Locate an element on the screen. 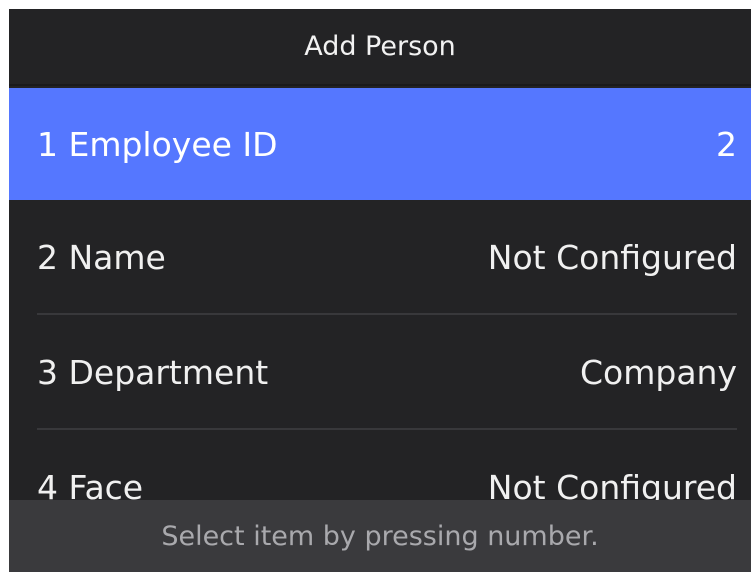  menu-item-value: 2 is located at coordinates (726, 144).